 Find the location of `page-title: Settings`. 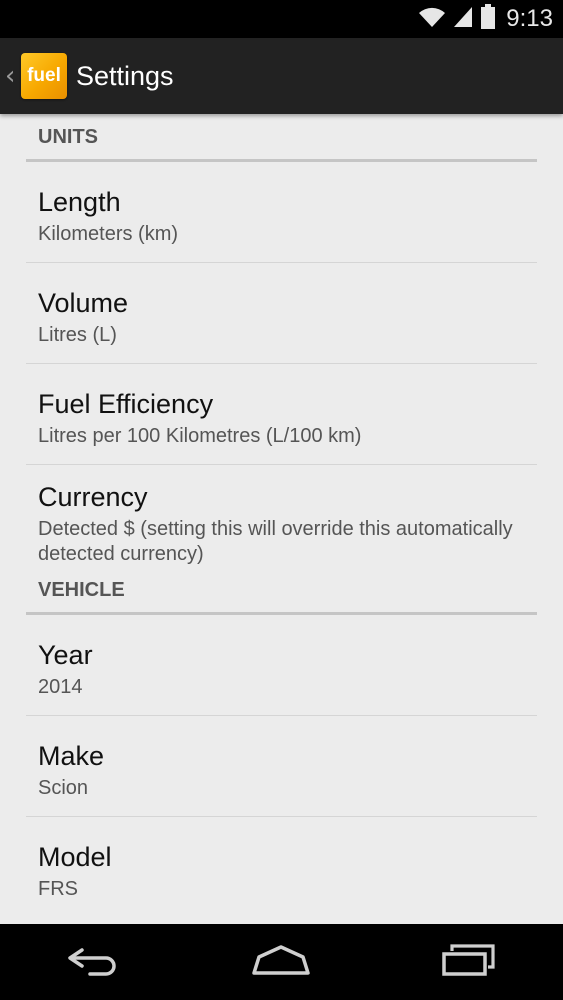

page-title: Settings is located at coordinates (125, 75).